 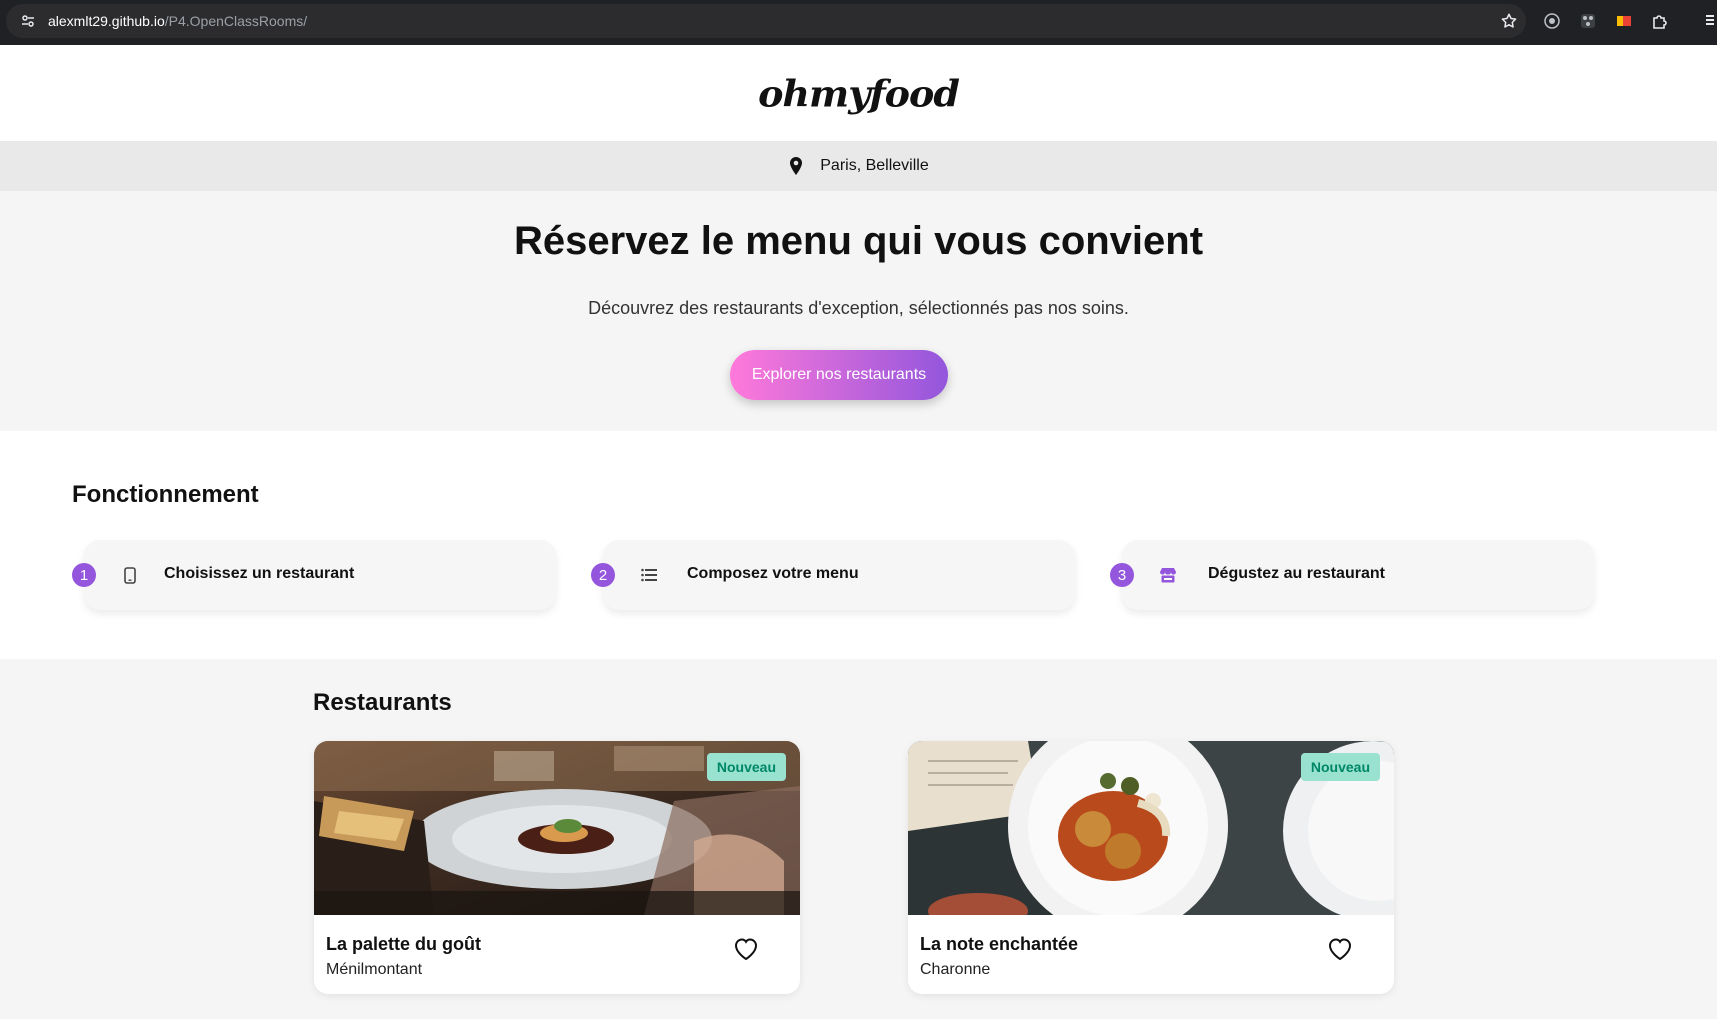 I want to click on step-item: 3 Dégustez au restaurant, so click(x=1360, y=575).